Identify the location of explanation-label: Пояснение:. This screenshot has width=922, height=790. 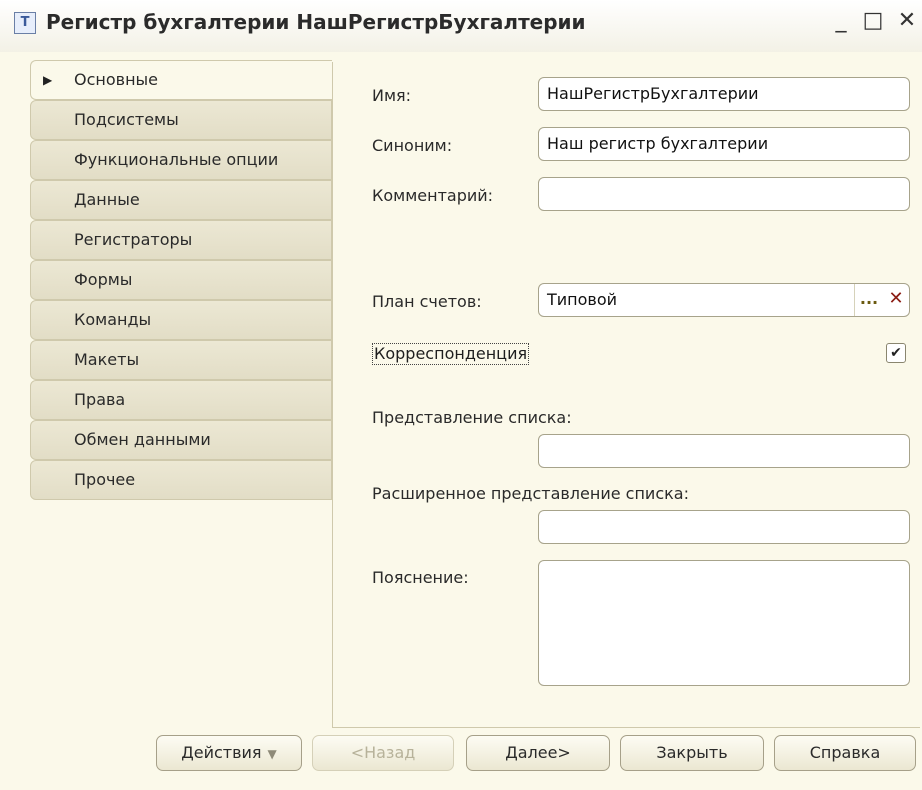
(420, 577).